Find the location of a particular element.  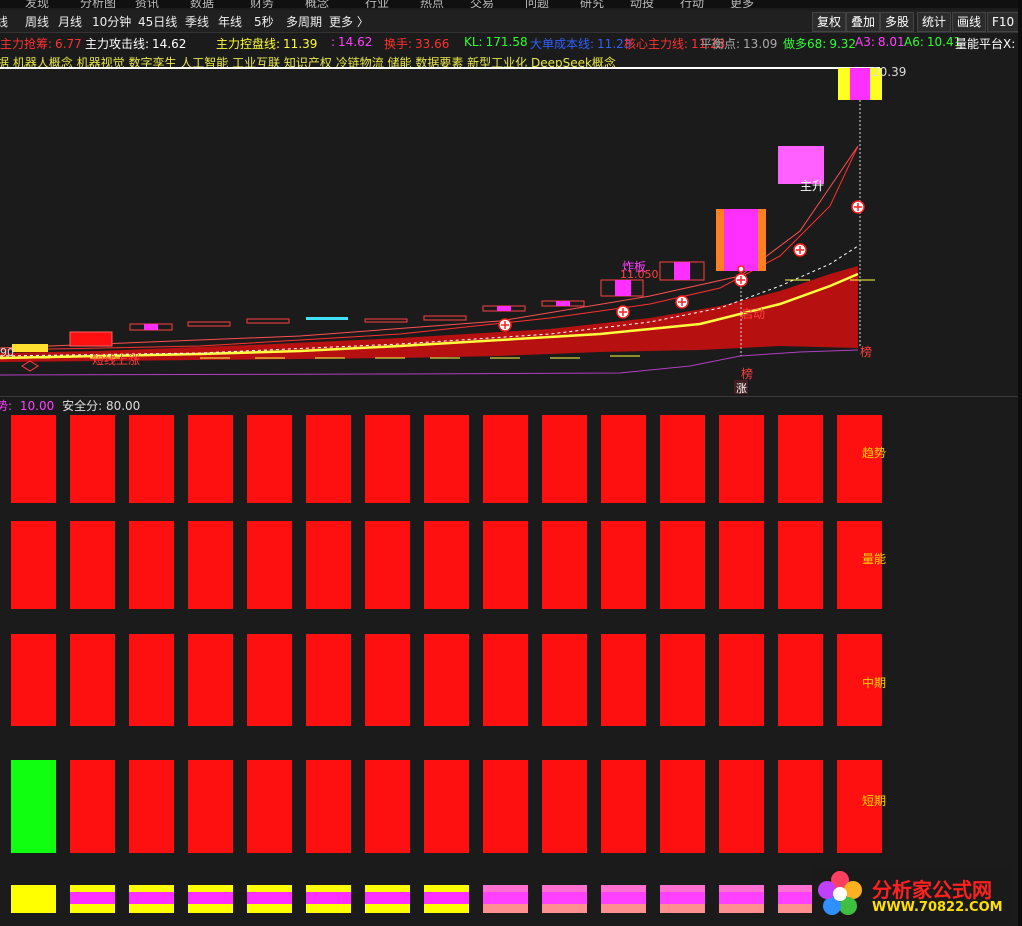

candle-9-body is located at coordinates (504, 308).